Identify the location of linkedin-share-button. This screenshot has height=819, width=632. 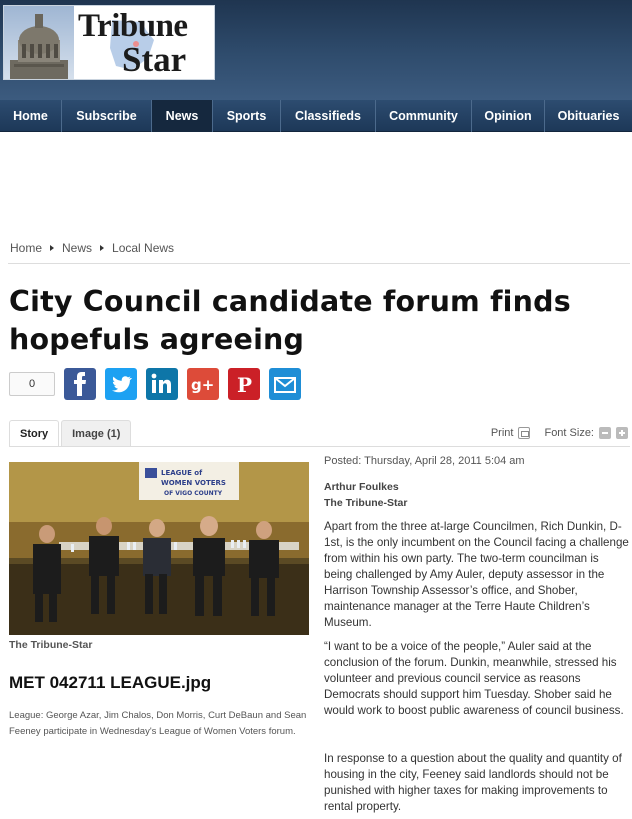
(162, 384).